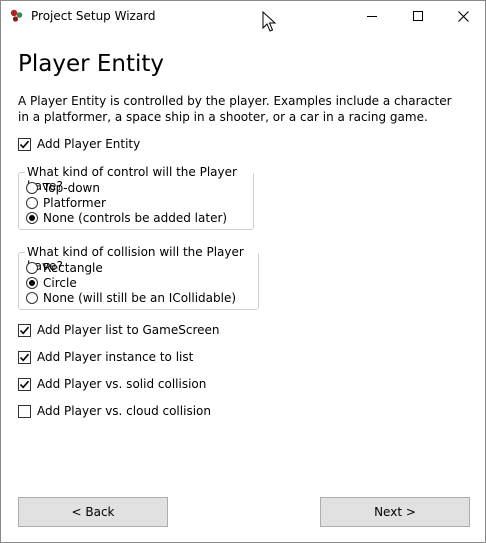 This screenshot has height=543, width=486. I want to click on mouse-cursor-icon, so click(269, 21).